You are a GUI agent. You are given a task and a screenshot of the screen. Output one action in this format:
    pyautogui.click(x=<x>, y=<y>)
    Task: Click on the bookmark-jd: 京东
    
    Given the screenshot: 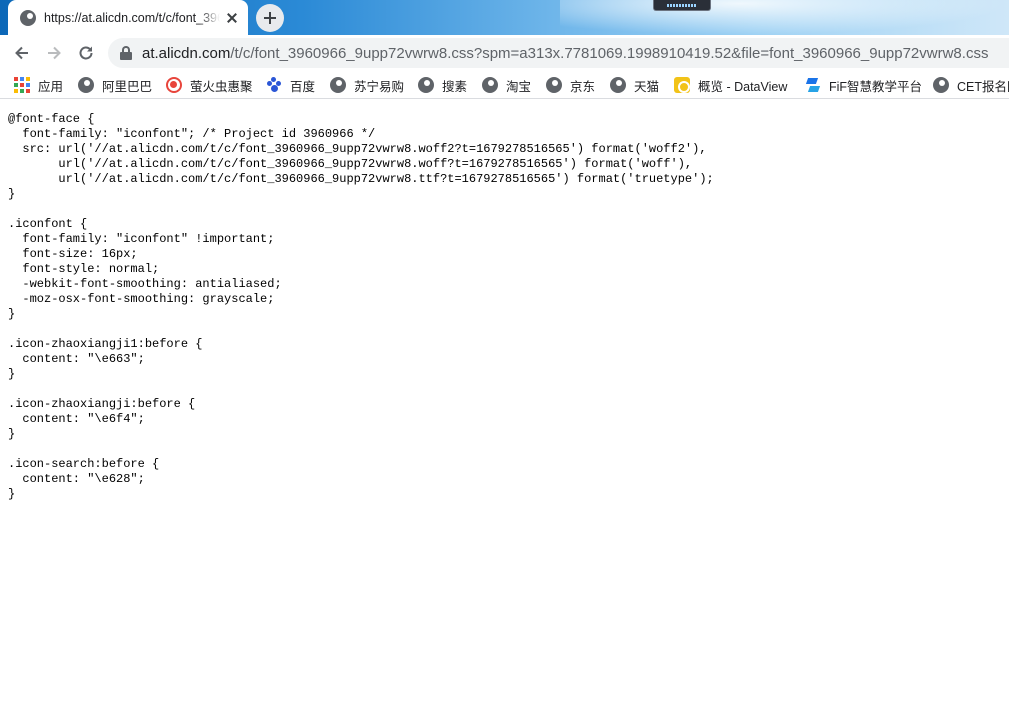 What is the action you would take?
    pyautogui.click(x=570, y=85)
    